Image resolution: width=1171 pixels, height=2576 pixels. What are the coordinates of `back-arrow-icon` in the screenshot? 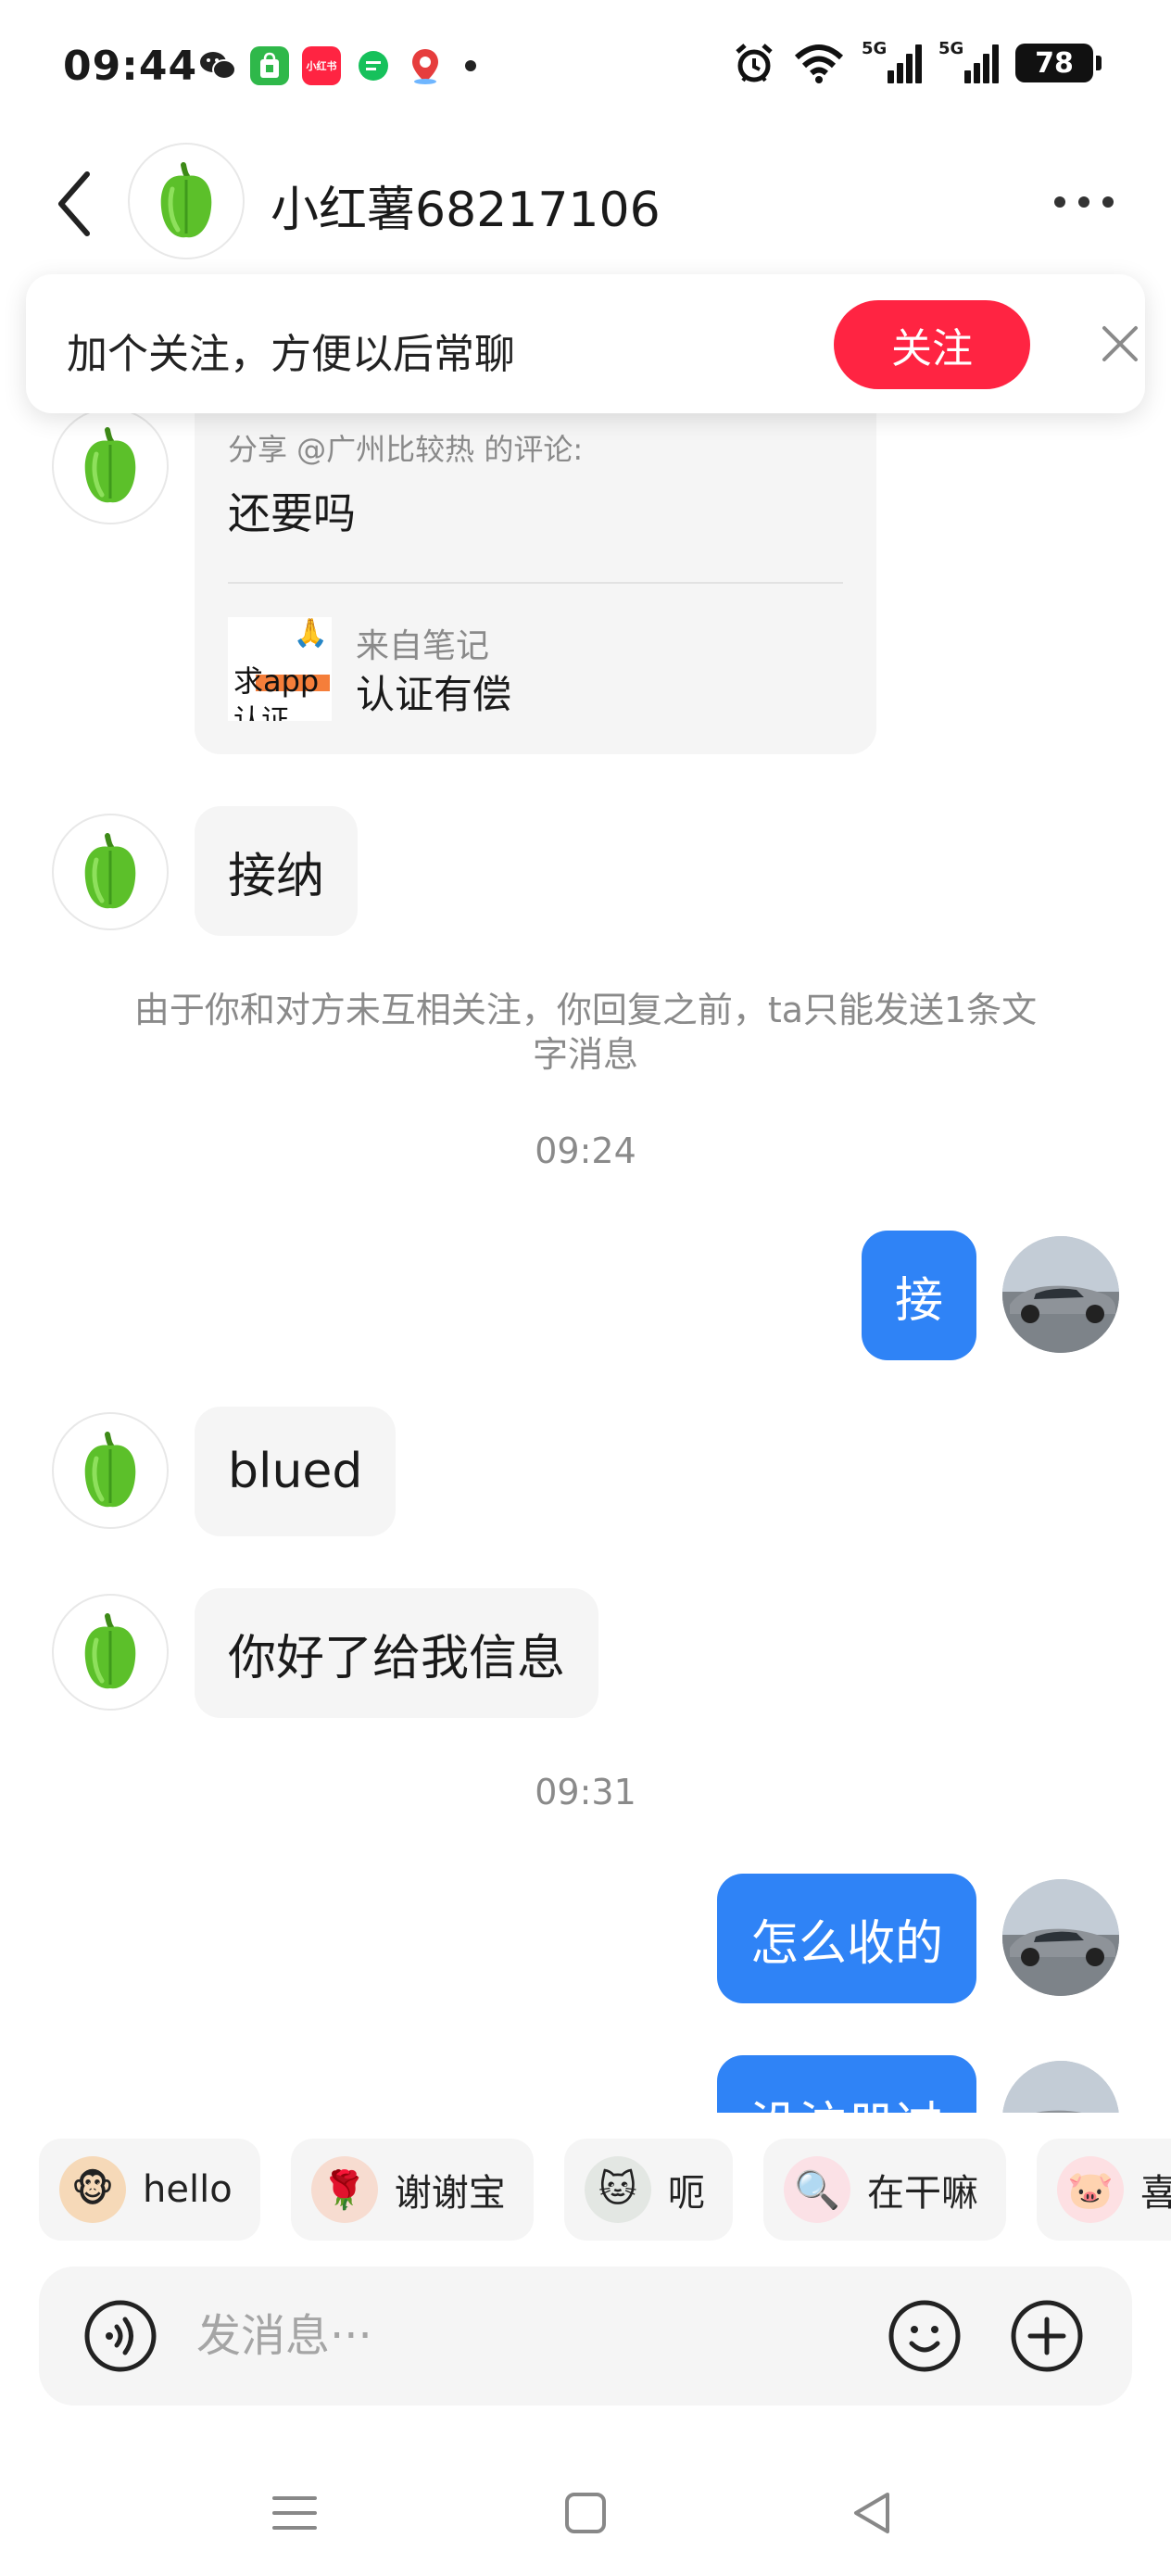 It's located at (74, 204).